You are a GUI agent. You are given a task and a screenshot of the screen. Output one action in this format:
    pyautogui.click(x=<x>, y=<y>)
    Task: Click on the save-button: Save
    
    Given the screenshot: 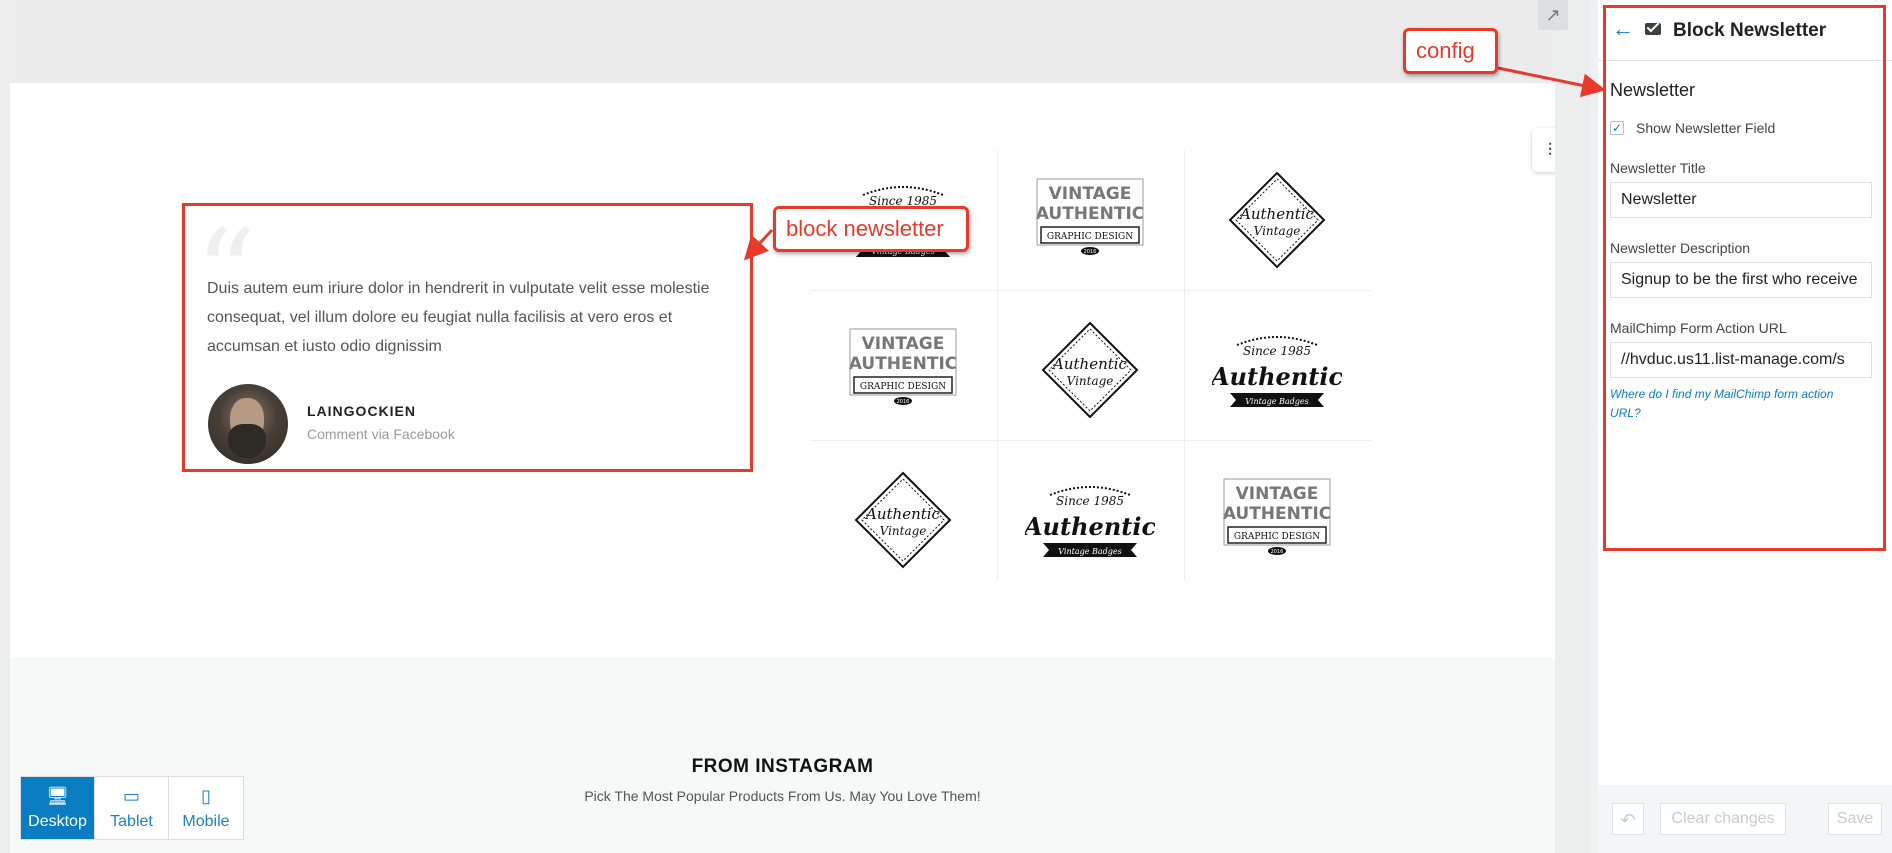 What is the action you would take?
    pyautogui.click(x=1855, y=819)
    